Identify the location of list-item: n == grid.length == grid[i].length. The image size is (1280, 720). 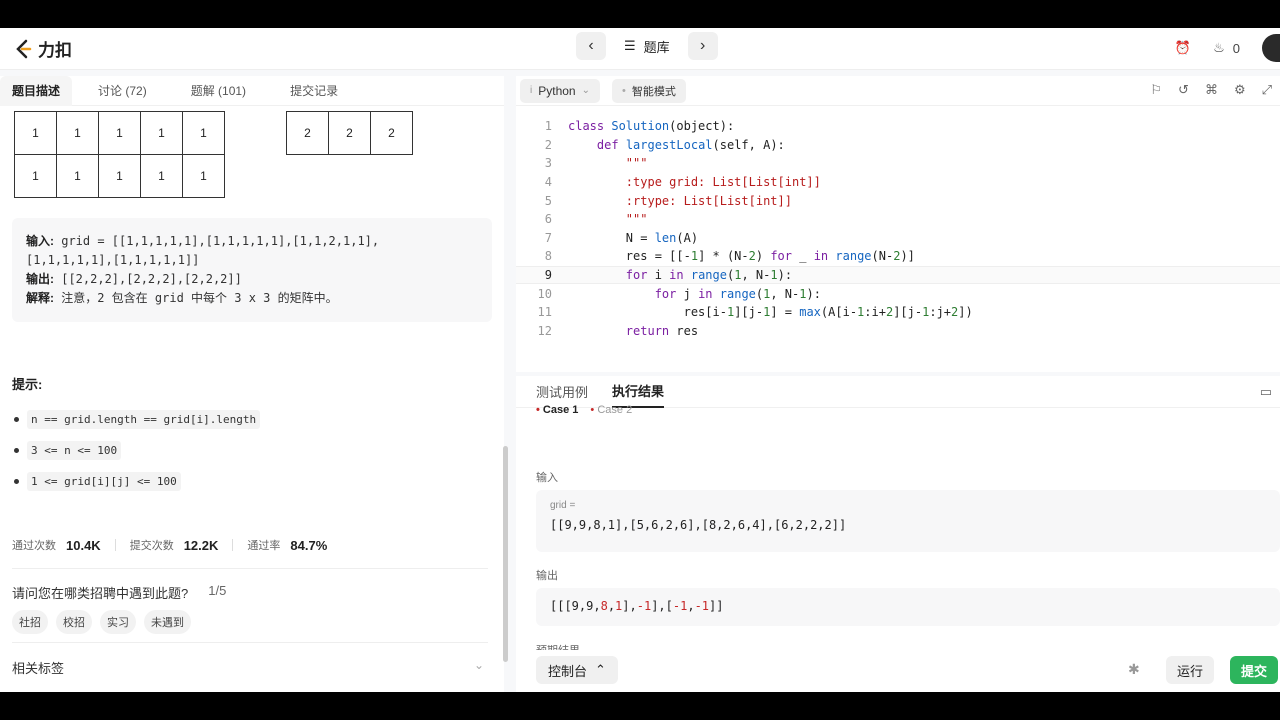
(137, 419).